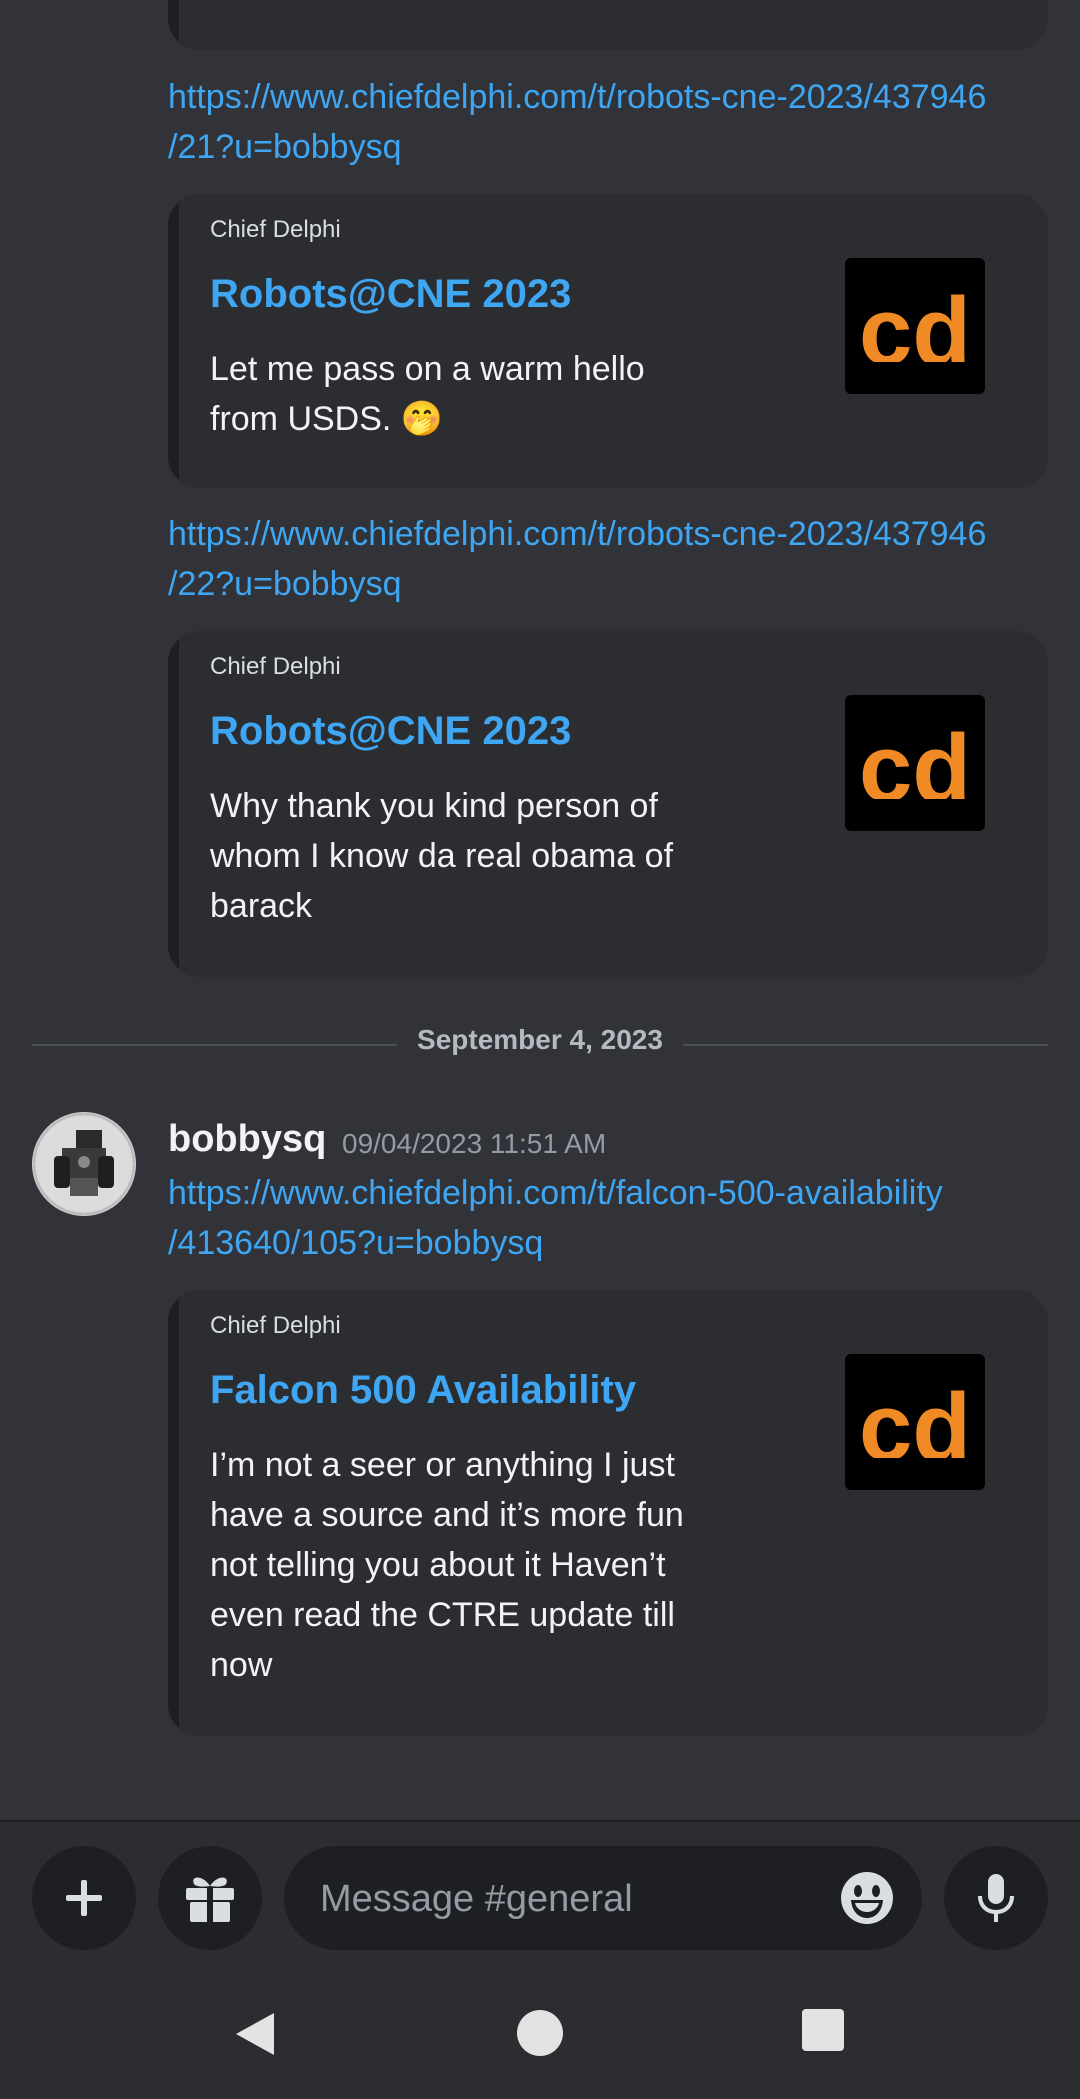  I want to click on embed-desc-line: barack, so click(261, 906).